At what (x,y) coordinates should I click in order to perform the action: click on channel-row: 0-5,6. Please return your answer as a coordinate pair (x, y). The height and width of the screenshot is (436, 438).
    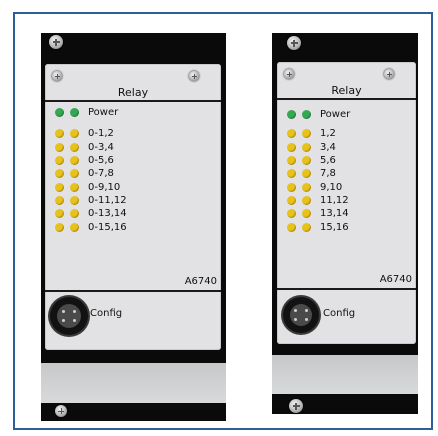
    Looking at the image, I should click on (91, 160).